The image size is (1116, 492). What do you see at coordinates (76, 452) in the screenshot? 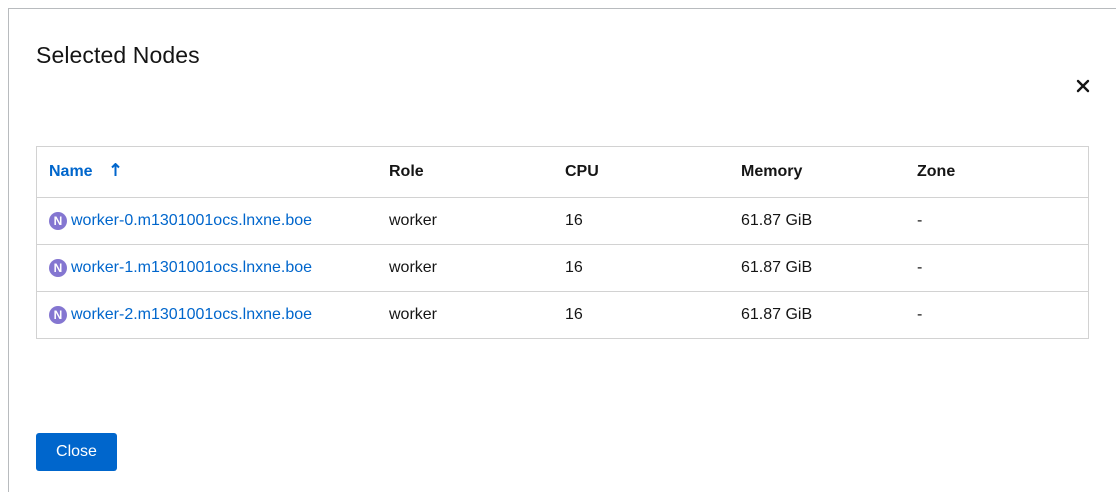
I see `close-button: Close` at bounding box center [76, 452].